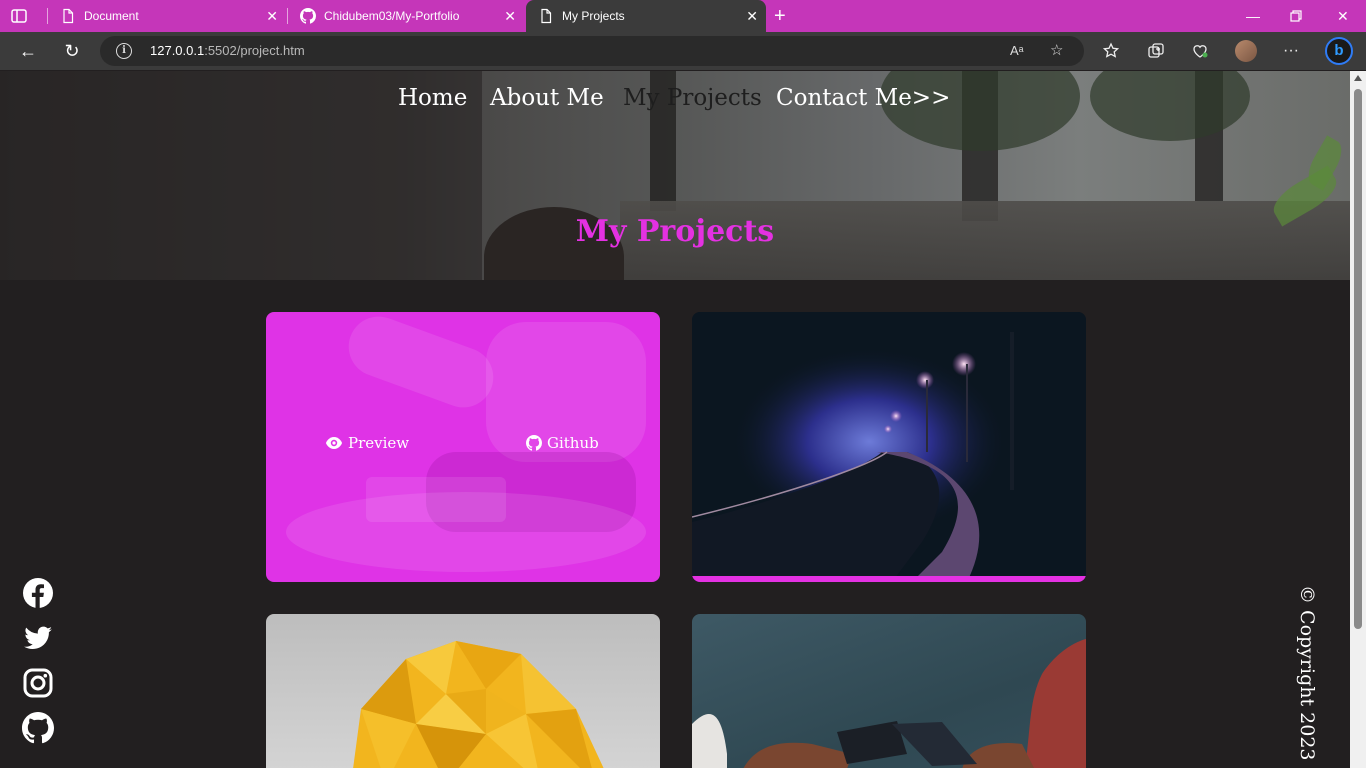 The width and height of the screenshot is (1366, 768). I want to click on yellow-origami-image, so click(478, 704).